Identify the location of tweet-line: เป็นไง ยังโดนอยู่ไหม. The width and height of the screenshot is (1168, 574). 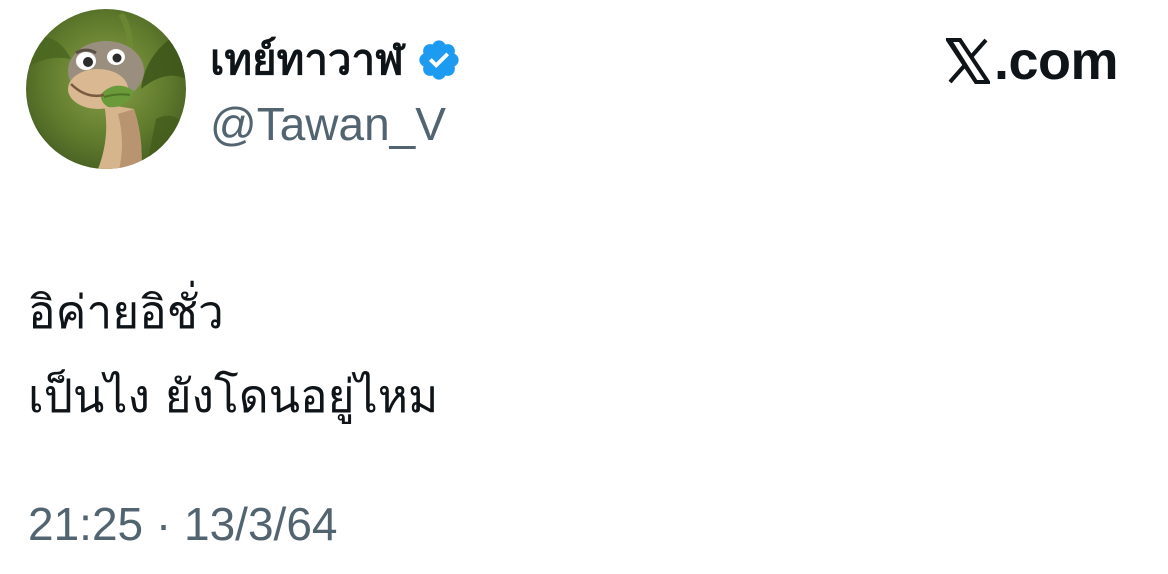
(233, 396).